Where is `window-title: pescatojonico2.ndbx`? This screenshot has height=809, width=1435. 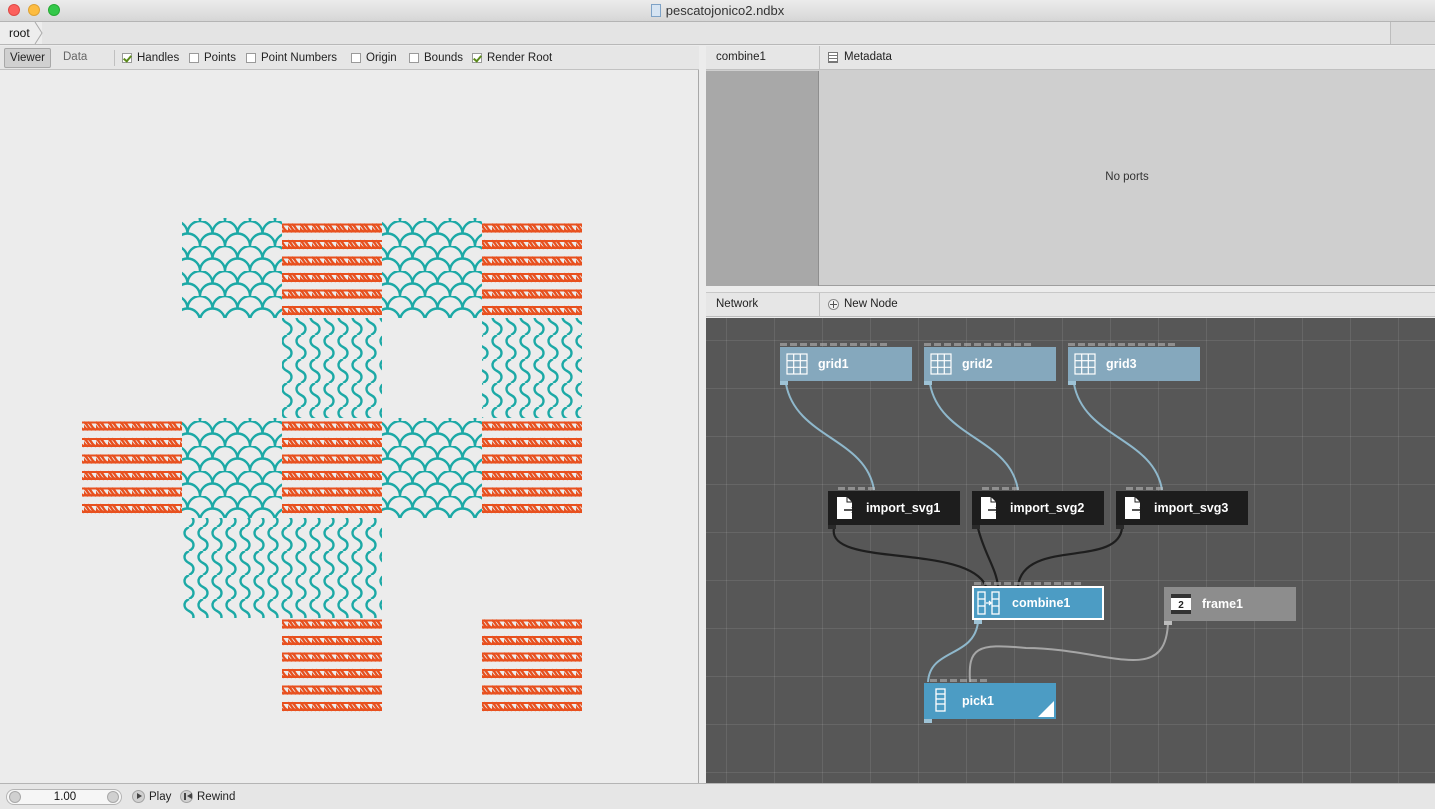 window-title: pescatojonico2.ndbx is located at coordinates (717, 10).